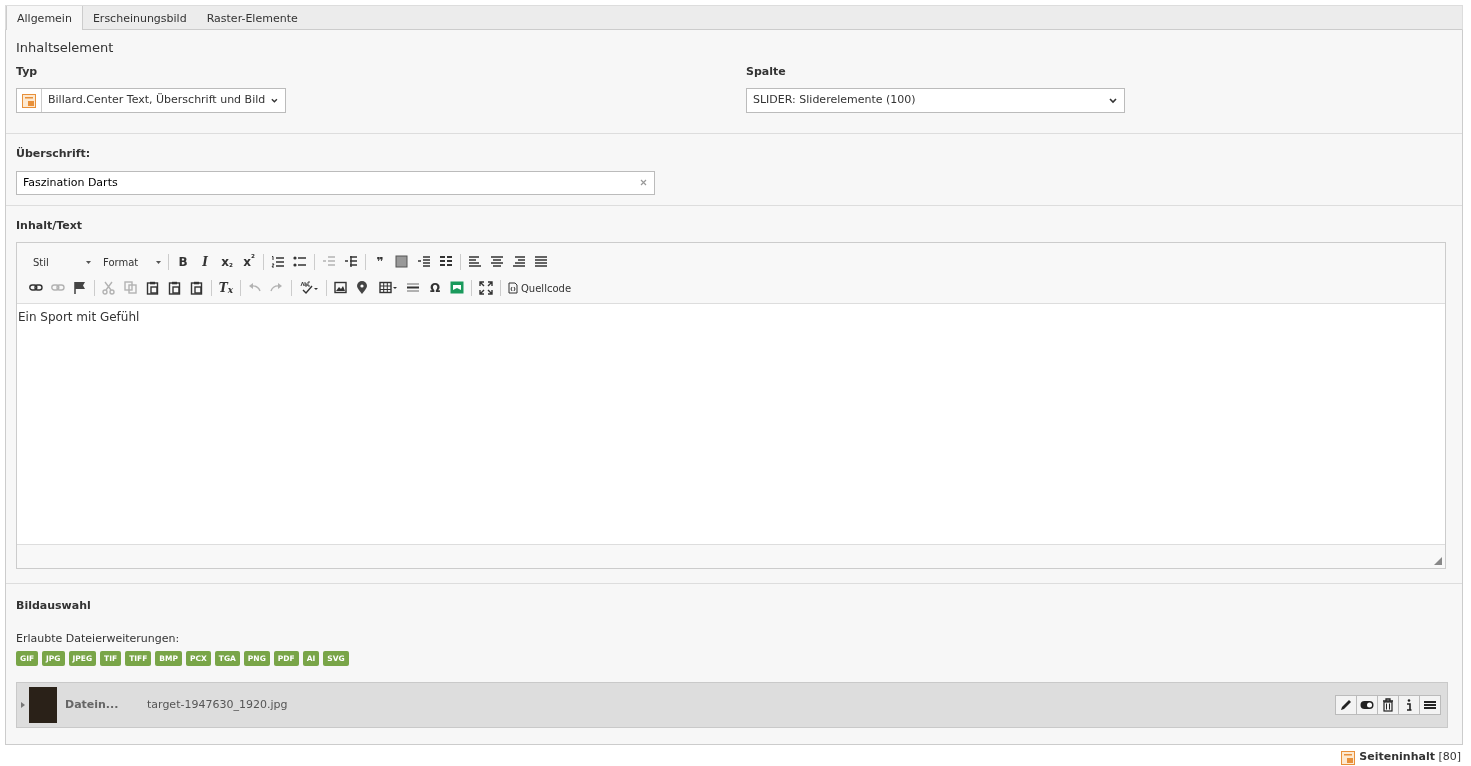  What do you see at coordinates (513, 288) in the screenshot?
I see `code-file-icon` at bounding box center [513, 288].